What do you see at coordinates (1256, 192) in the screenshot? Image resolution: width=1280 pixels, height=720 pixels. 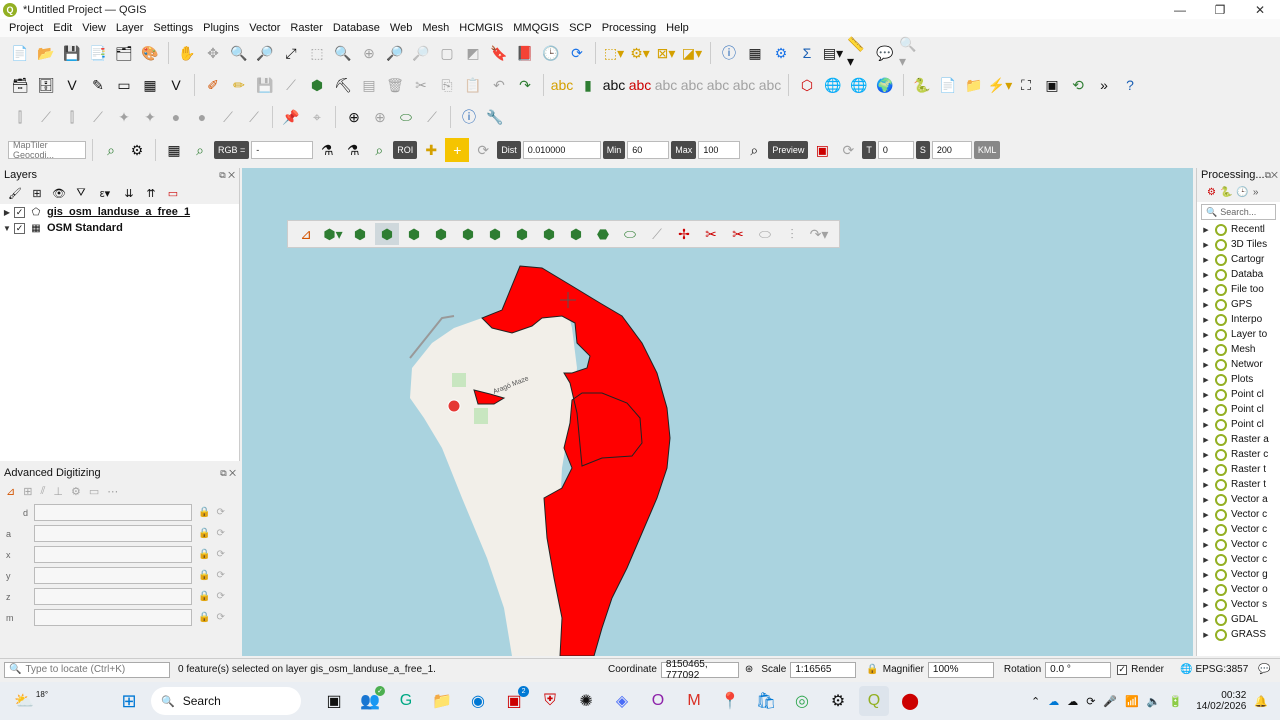 I see `more-icon: »` at bounding box center [1256, 192].